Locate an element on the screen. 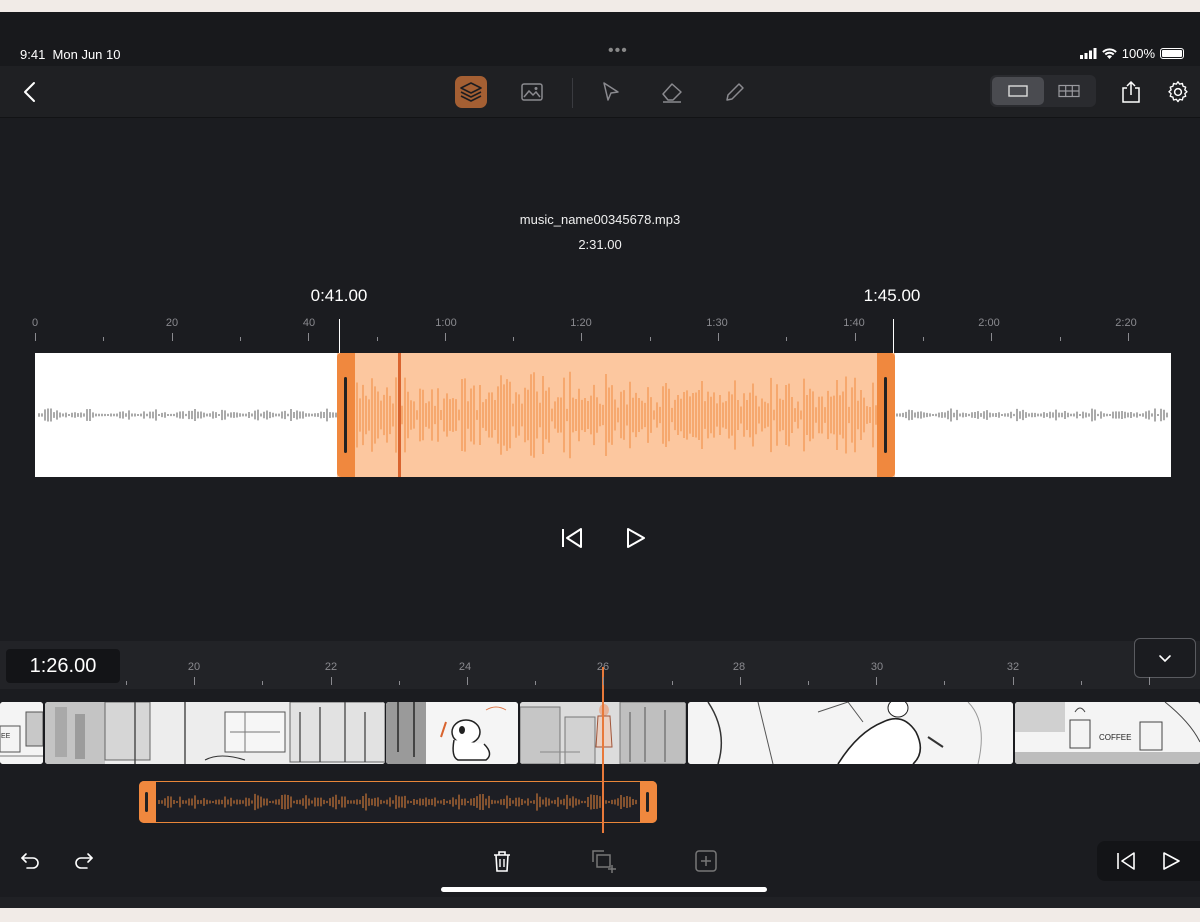 The width and height of the screenshot is (1200, 922). chevron-down-icon is located at coordinates (1165, 658).